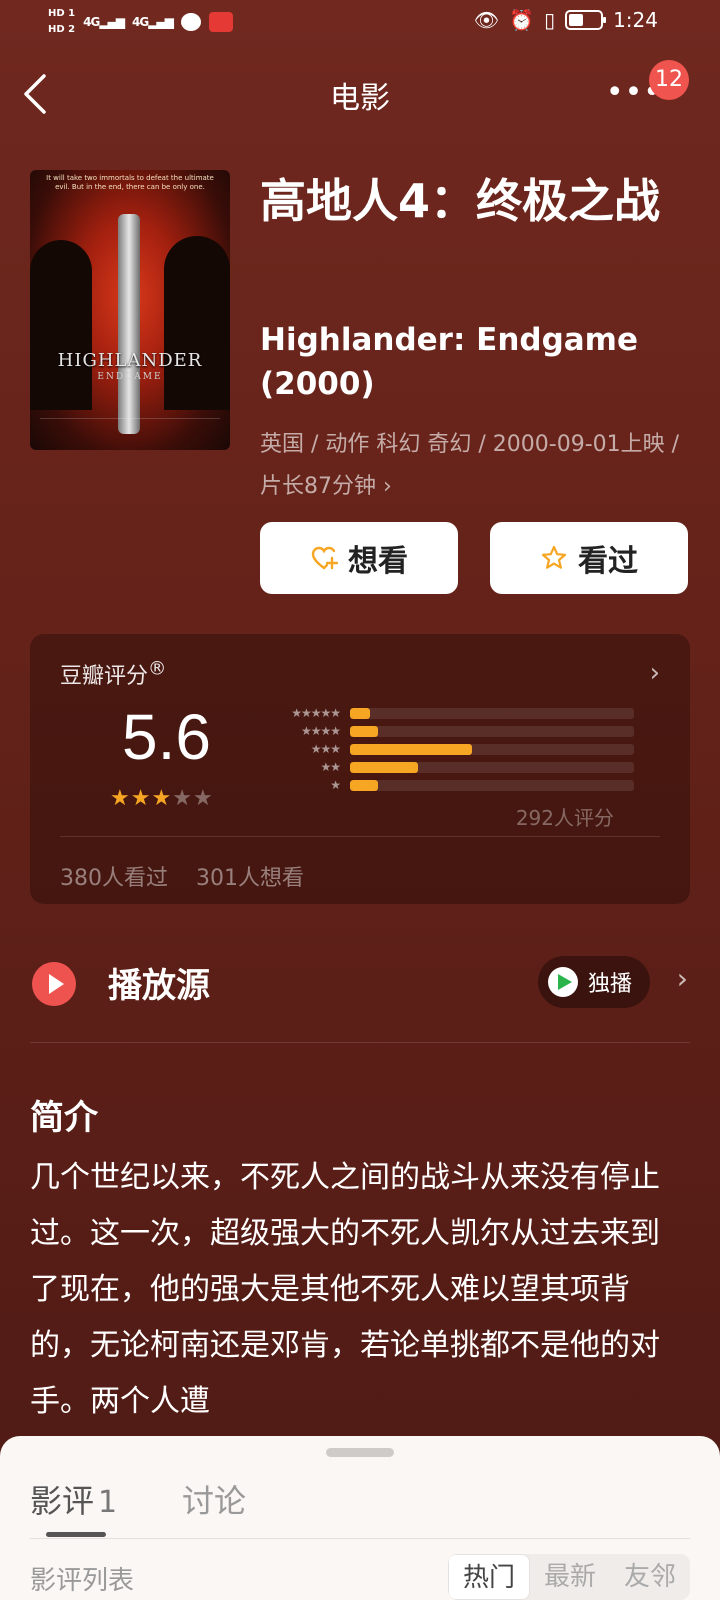  I want to click on distribution-stars-label: ★★★★★, so click(316, 713).